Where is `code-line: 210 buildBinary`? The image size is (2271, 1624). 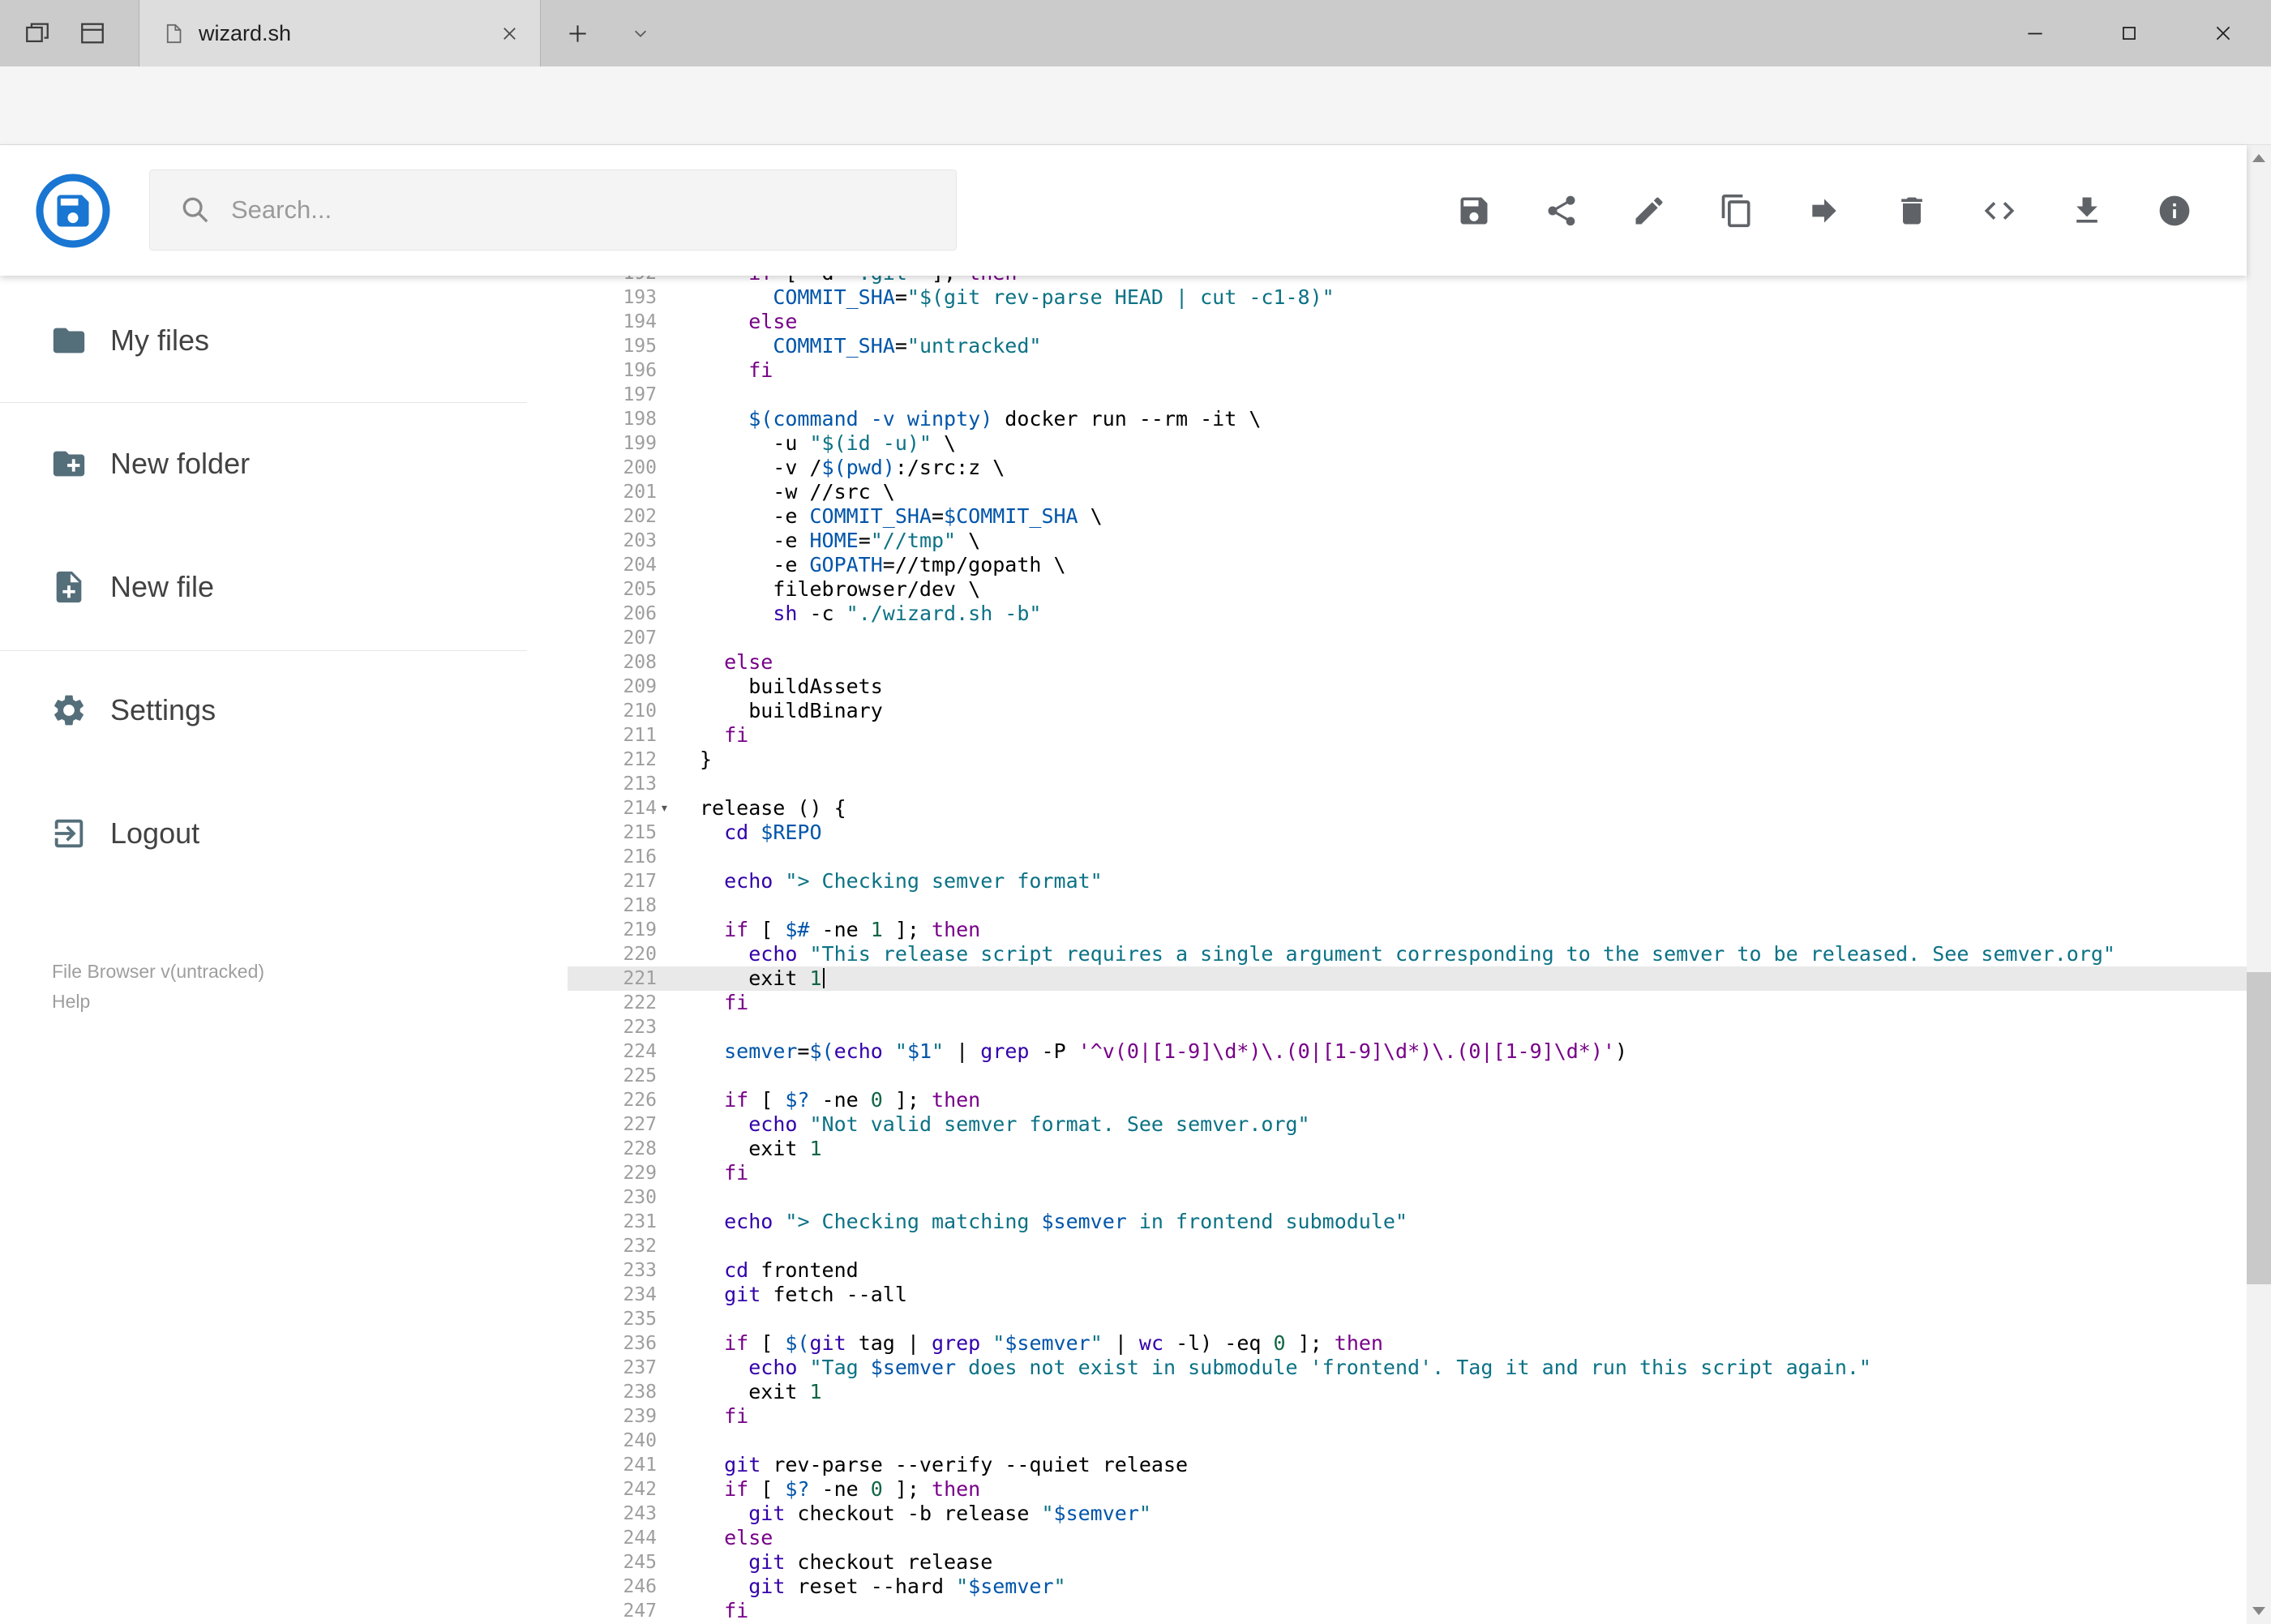
code-line: 210 buildBinary is located at coordinates (1407, 711).